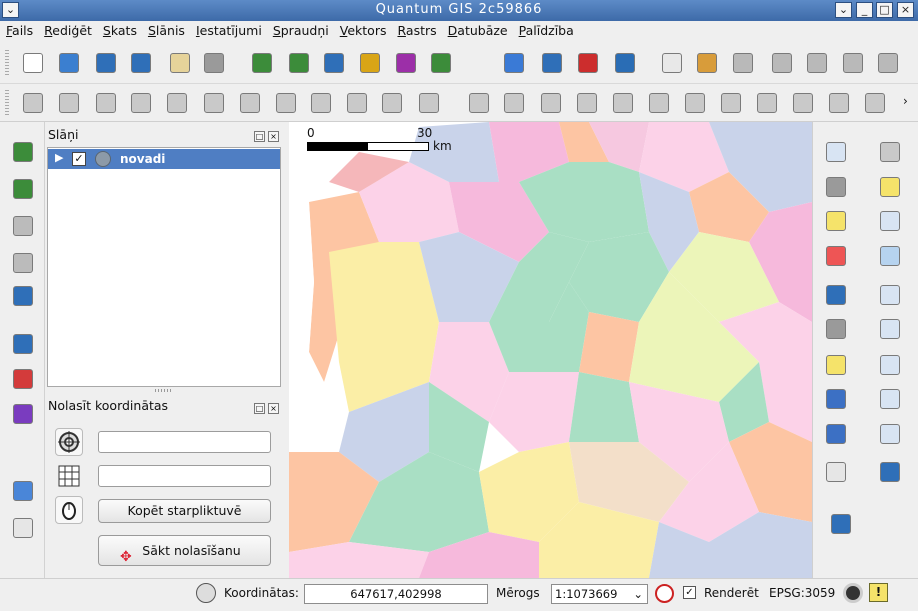 The height and width of the screenshot is (611, 918). Describe the element at coordinates (370, 63) in the screenshot. I see `add-spatialite-layer-icon` at that location.